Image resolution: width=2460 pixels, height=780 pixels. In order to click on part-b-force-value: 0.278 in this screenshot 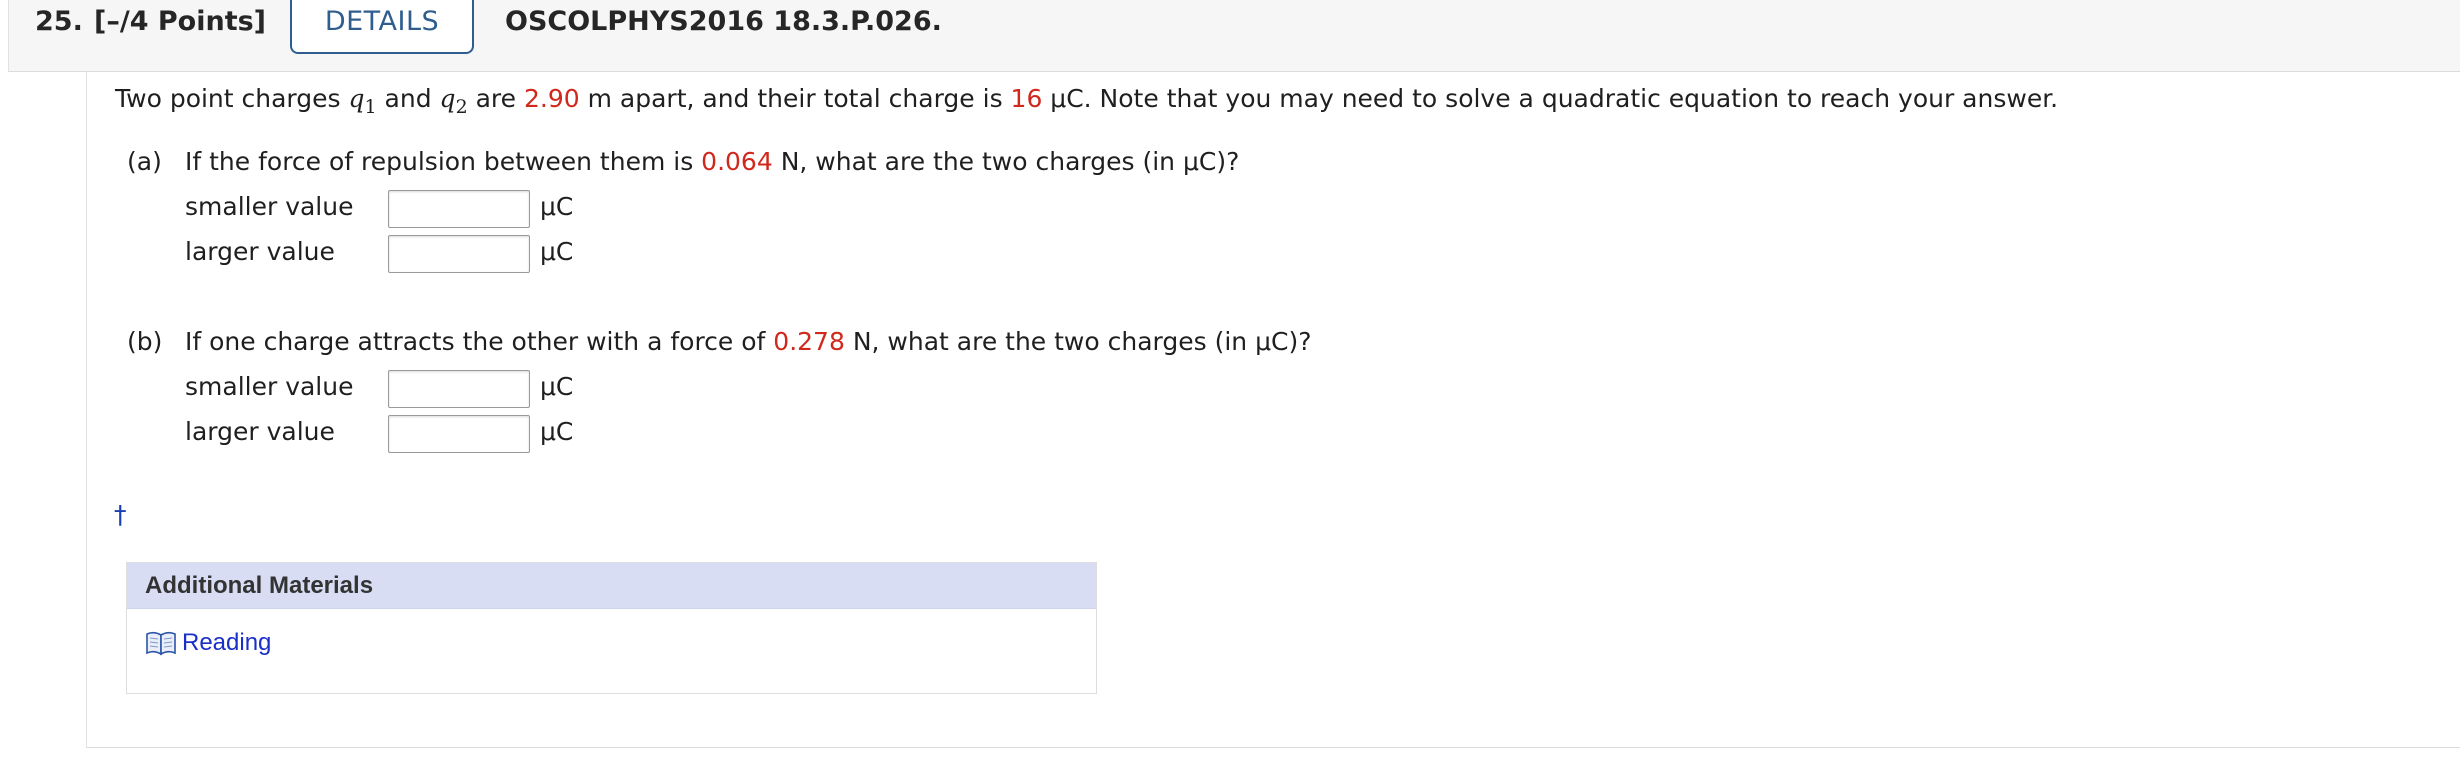, I will do `click(809, 341)`.